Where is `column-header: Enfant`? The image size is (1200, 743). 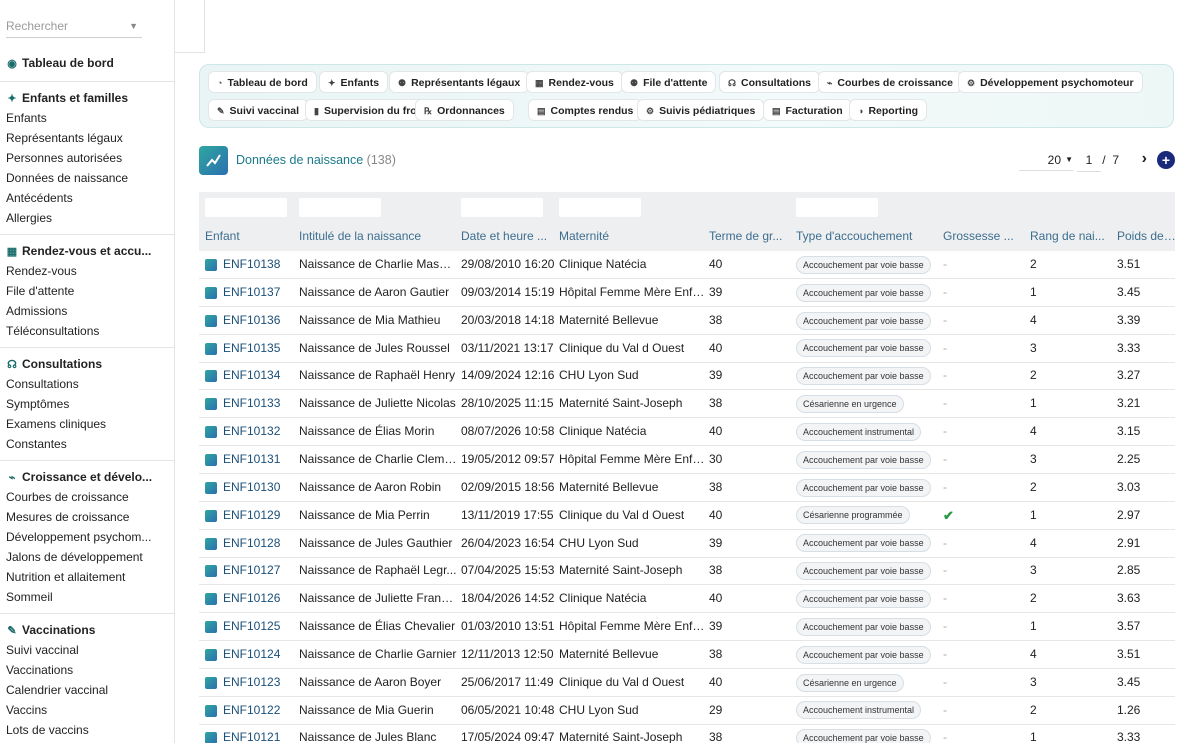
column-header: Enfant is located at coordinates (249, 236).